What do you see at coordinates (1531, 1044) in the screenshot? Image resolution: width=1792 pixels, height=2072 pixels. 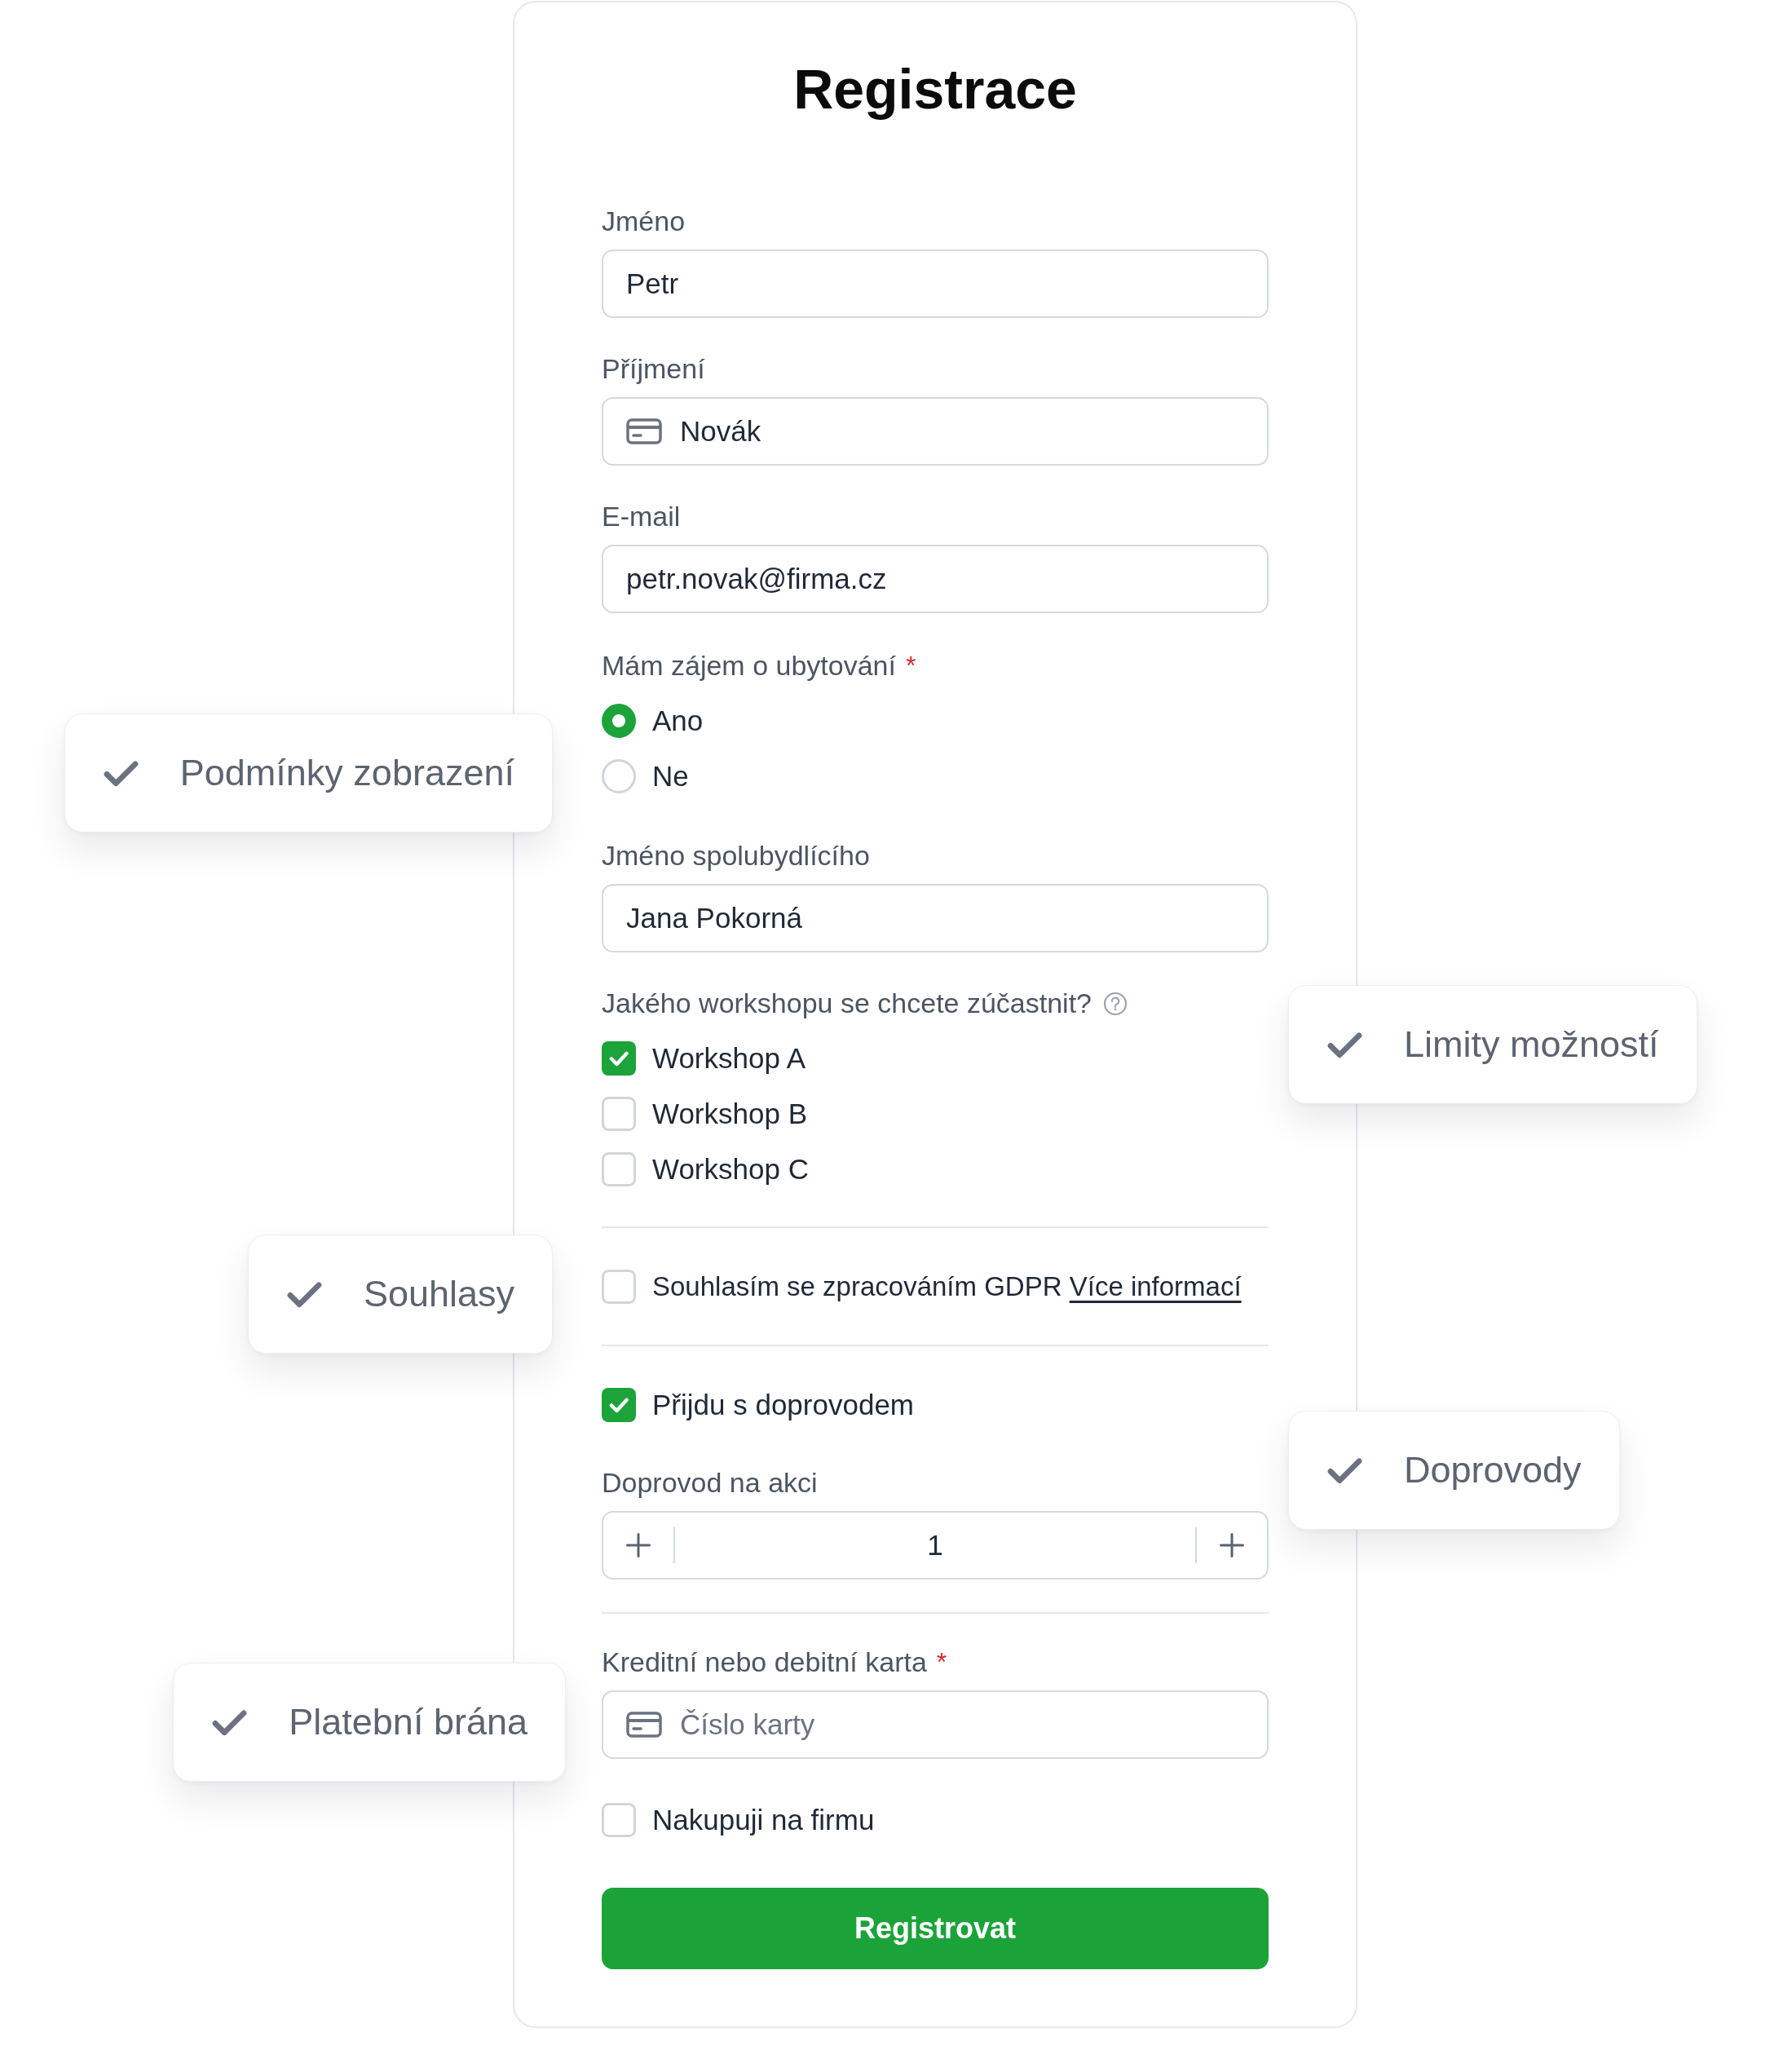 I see `callout-label: Limity možností` at bounding box center [1531, 1044].